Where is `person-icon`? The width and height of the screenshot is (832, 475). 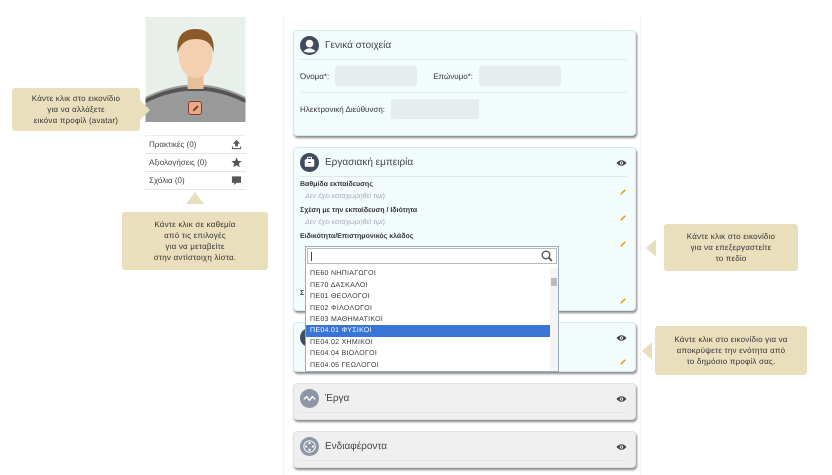 person-icon is located at coordinates (309, 45).